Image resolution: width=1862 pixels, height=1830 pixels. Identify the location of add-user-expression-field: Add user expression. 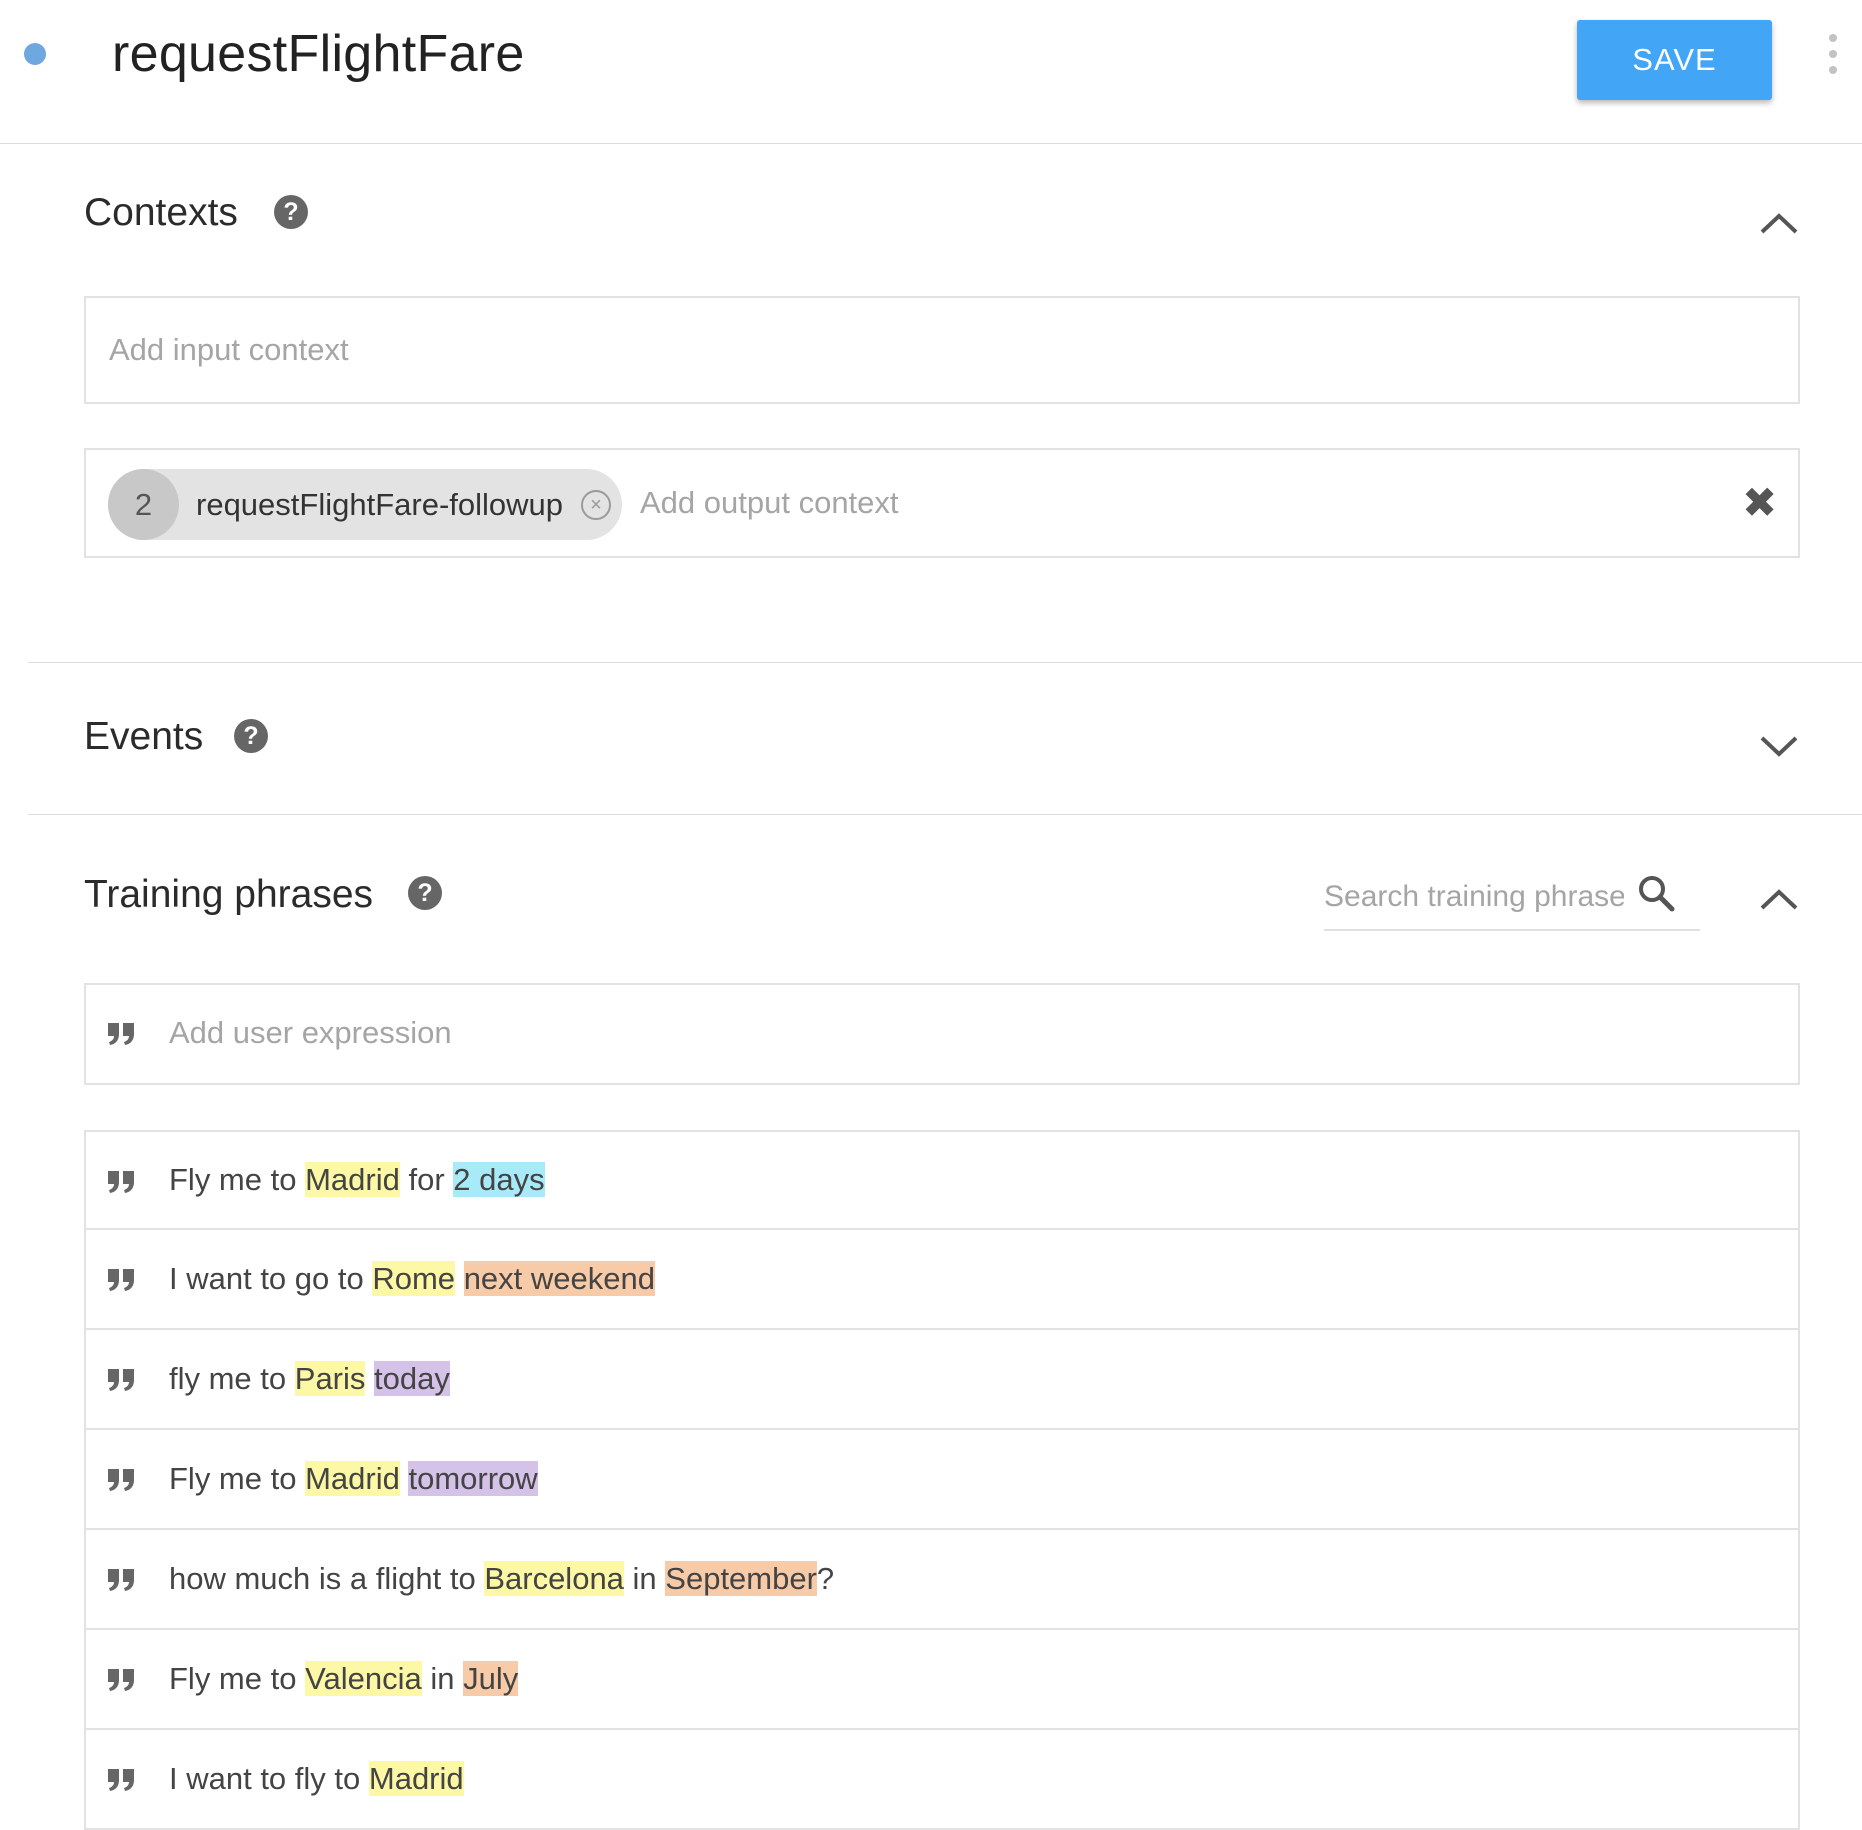
(942, 1034).